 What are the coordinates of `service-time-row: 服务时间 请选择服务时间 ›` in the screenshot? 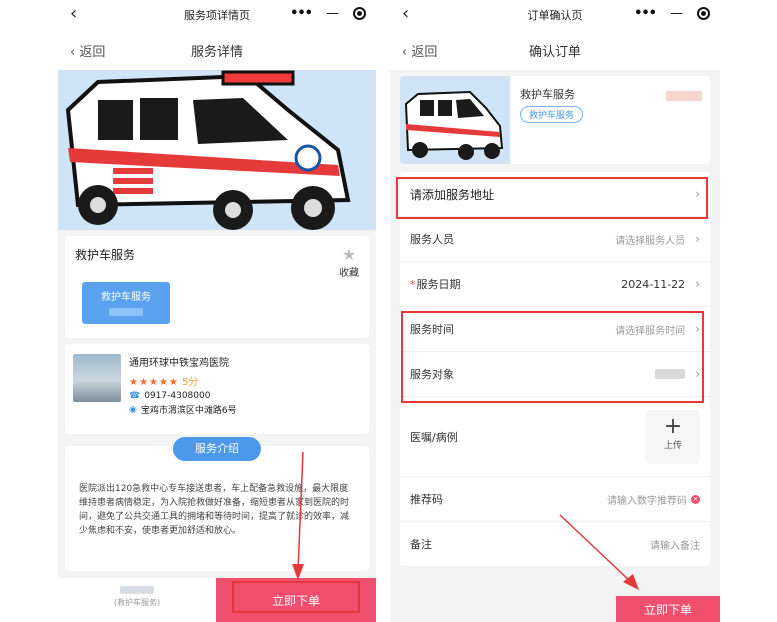 It's located at (555, 329).